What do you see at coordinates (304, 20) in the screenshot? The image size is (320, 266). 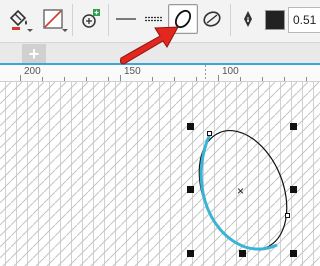 I see `outline-width-field: 0.51` at bounding box center [304, 20].